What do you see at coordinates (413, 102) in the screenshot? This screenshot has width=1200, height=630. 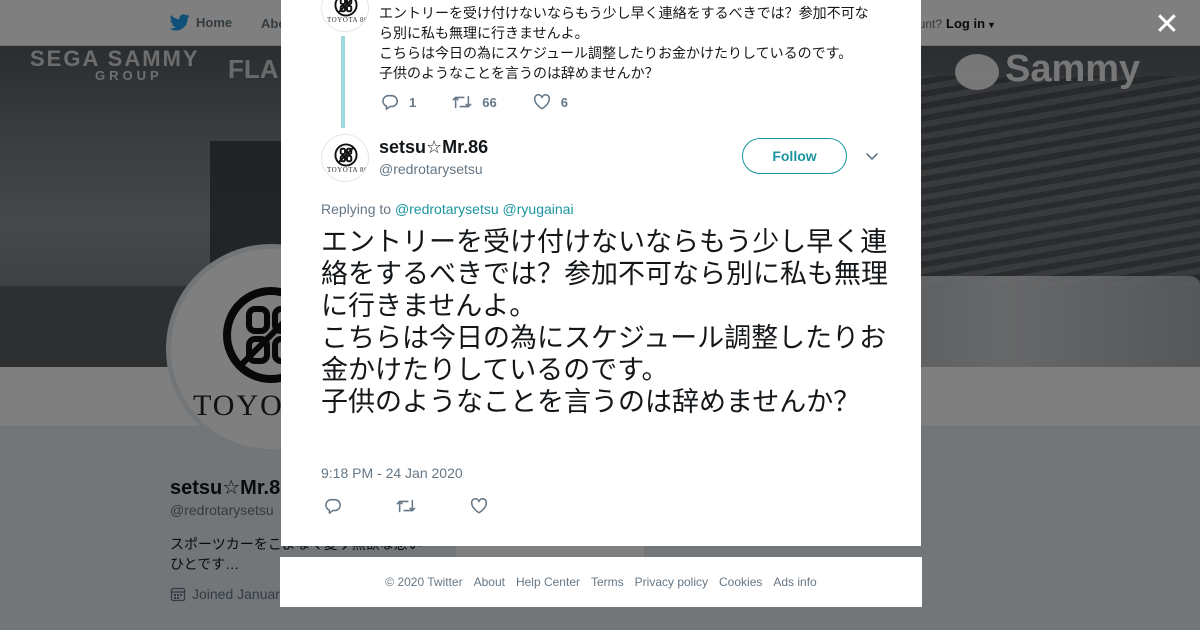 I see `reply-count: 1` at bounding box center [413, 102].